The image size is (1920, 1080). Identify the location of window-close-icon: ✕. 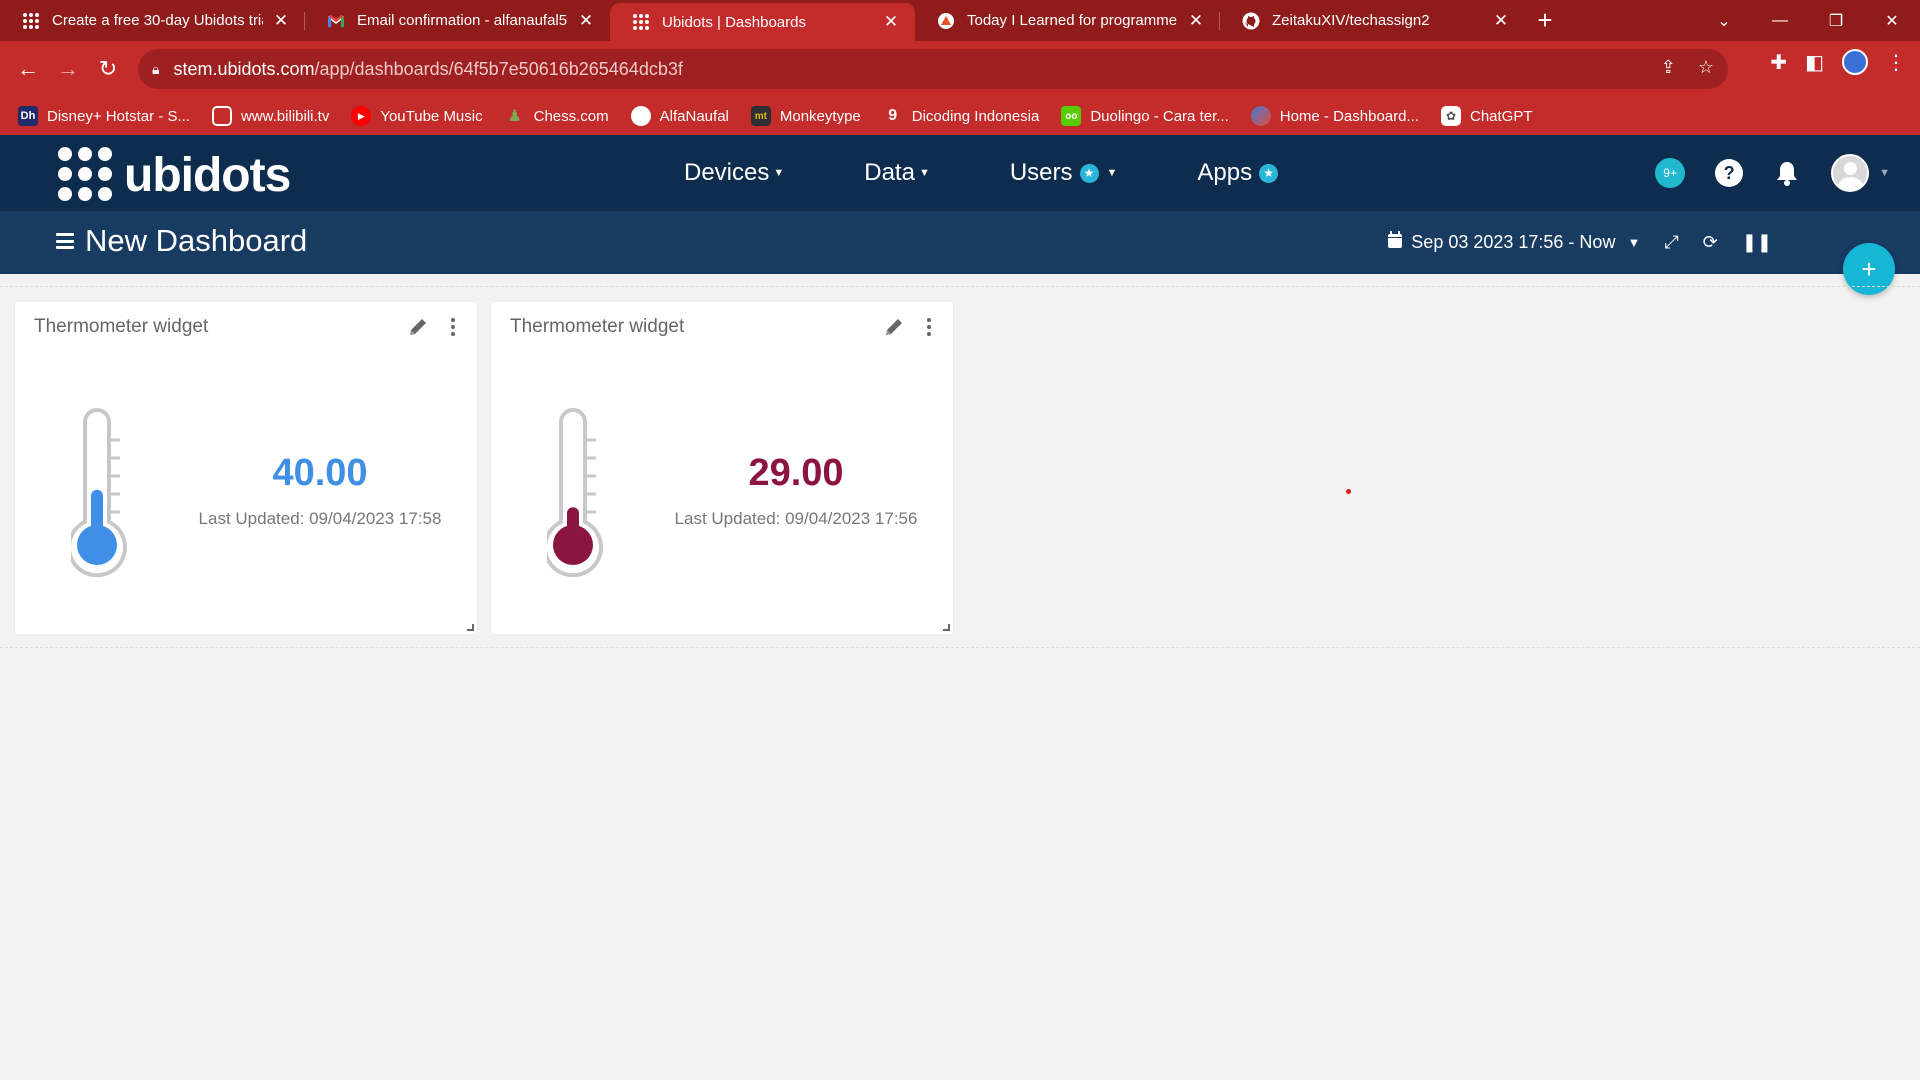
(1892, 20).